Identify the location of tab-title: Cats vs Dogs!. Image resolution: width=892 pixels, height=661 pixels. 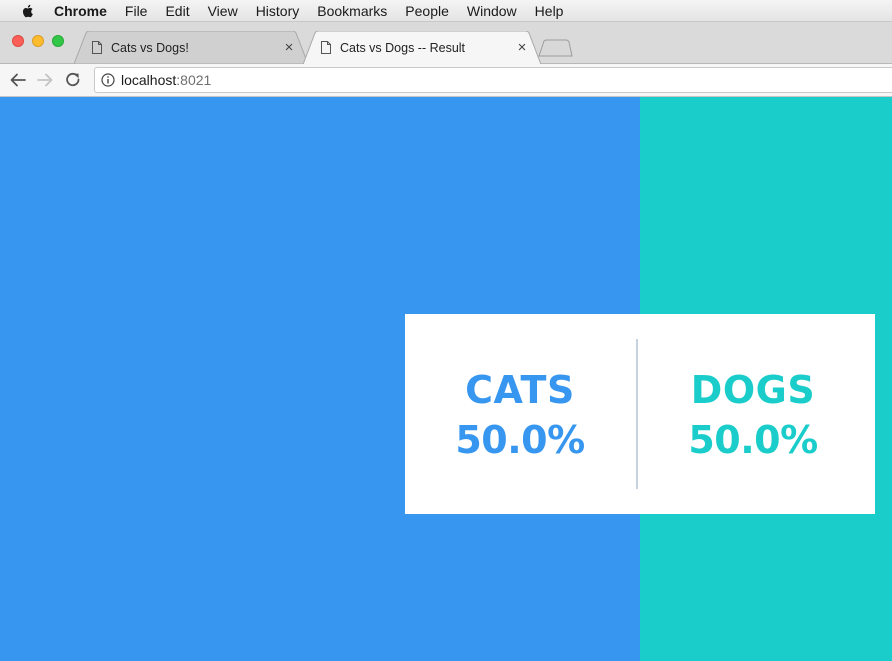
(150, 47).